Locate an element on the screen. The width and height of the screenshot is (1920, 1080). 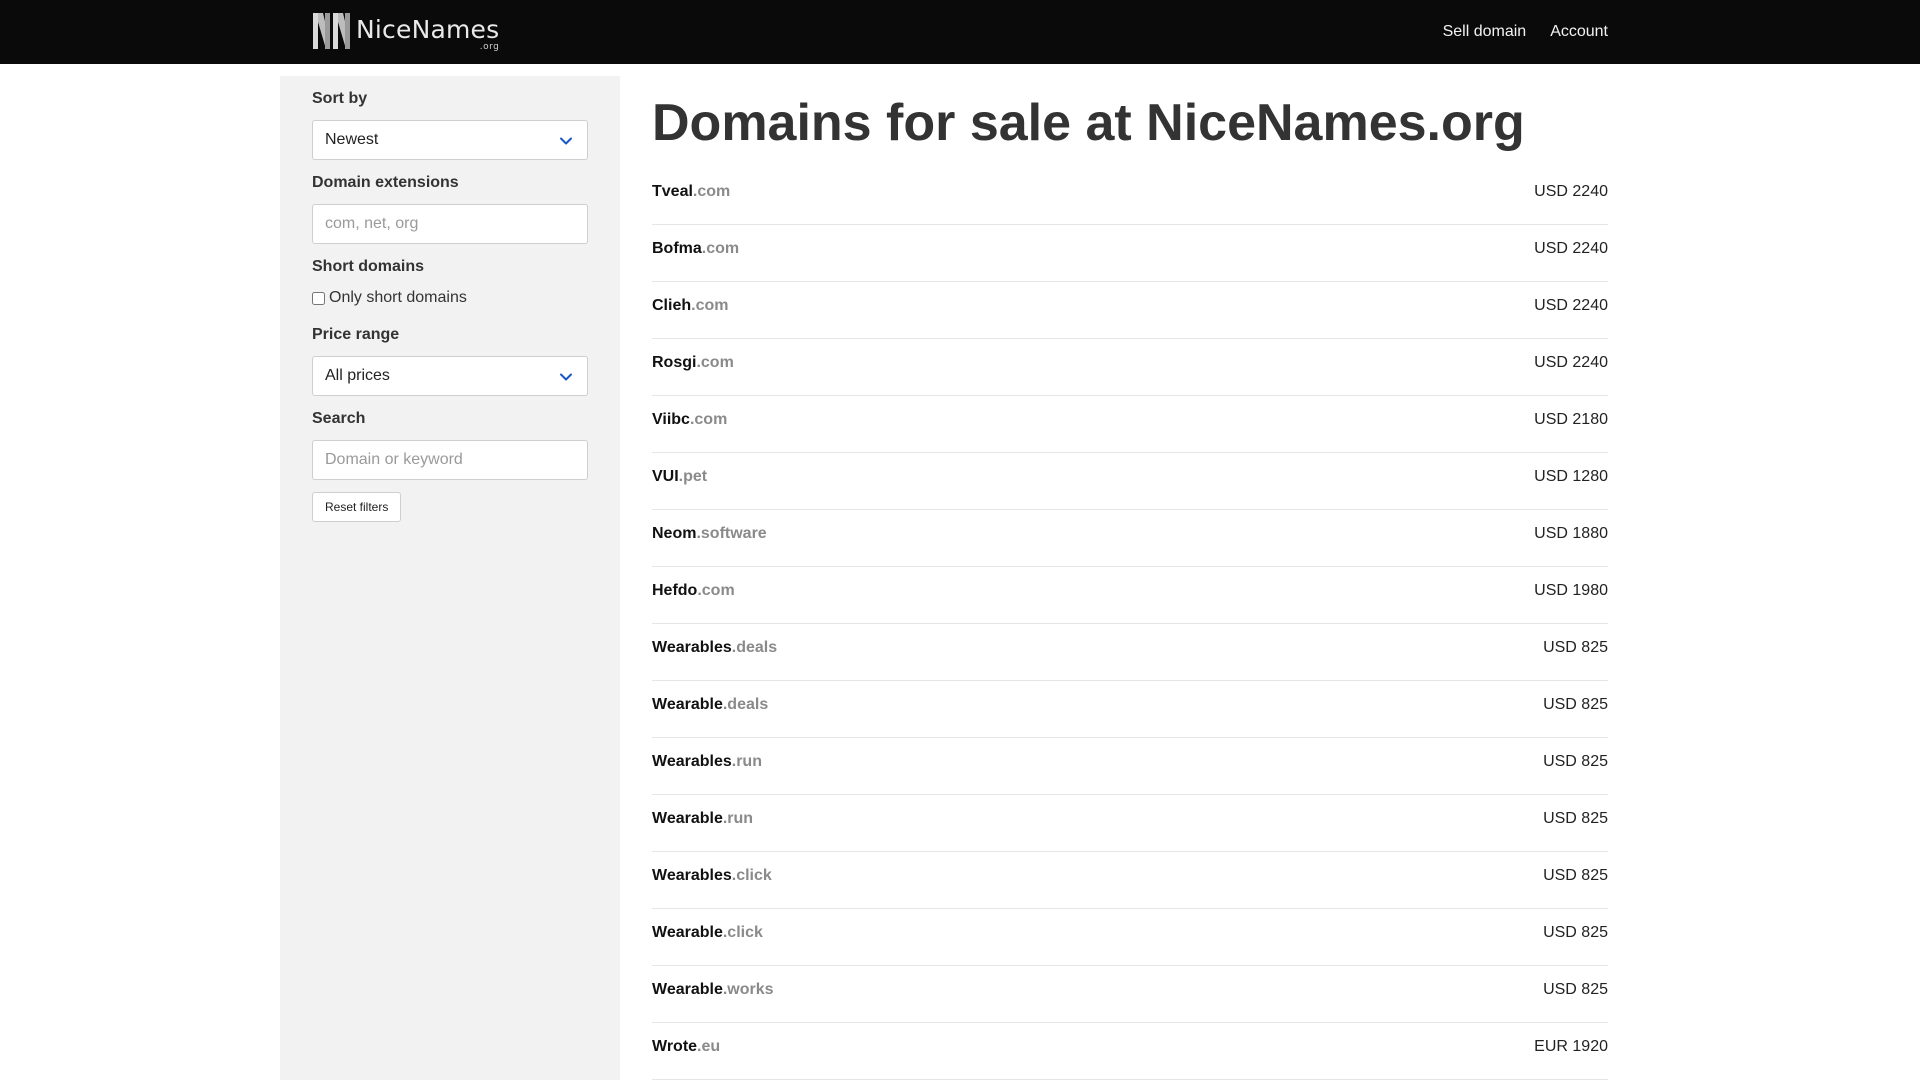
domain-name-link: Wearable.deals is located at coordinates (710, 705).